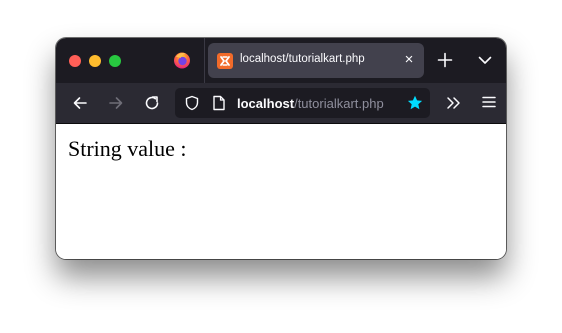 The height and width of the screenshot is (333, 562). I want to click on window-close-button, so click(75, 61).